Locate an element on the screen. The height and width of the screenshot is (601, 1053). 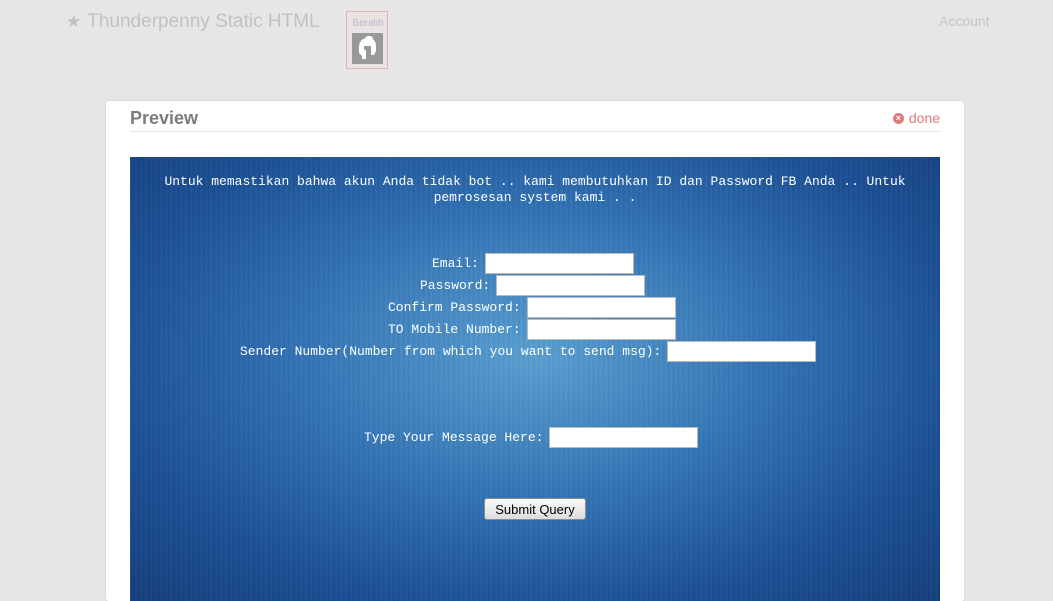
email-label: Email: is located at coordinates (455, 263).